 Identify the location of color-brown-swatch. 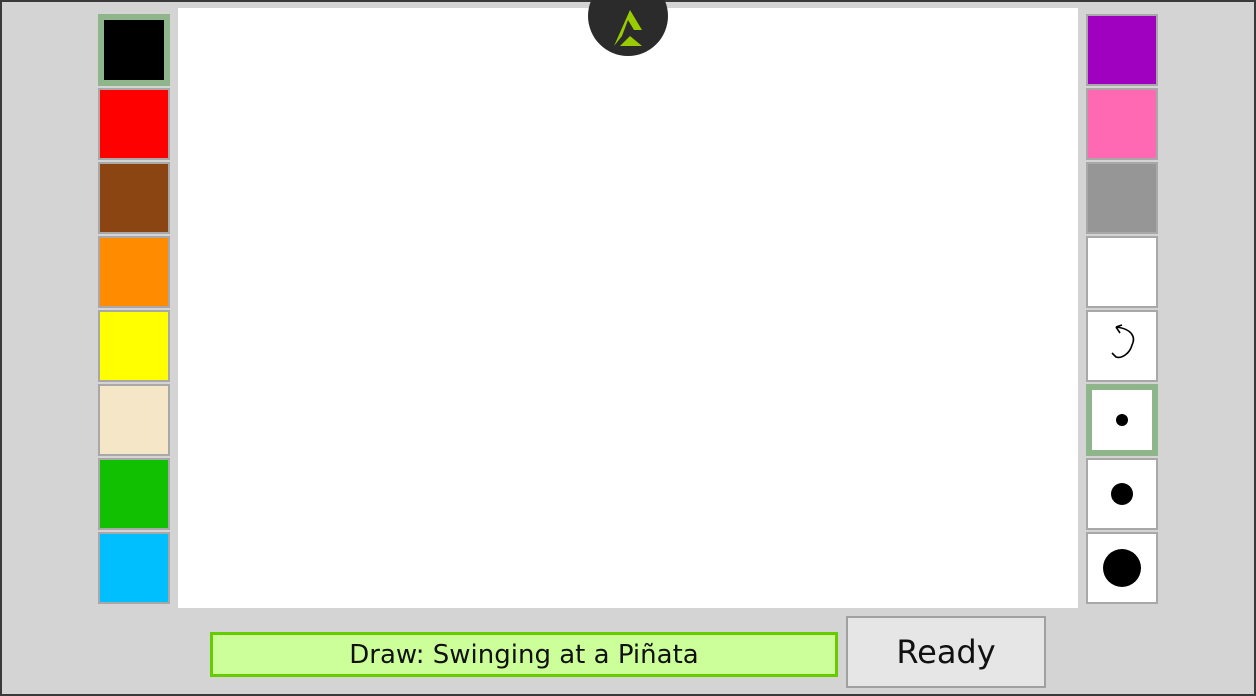
(134, 198).